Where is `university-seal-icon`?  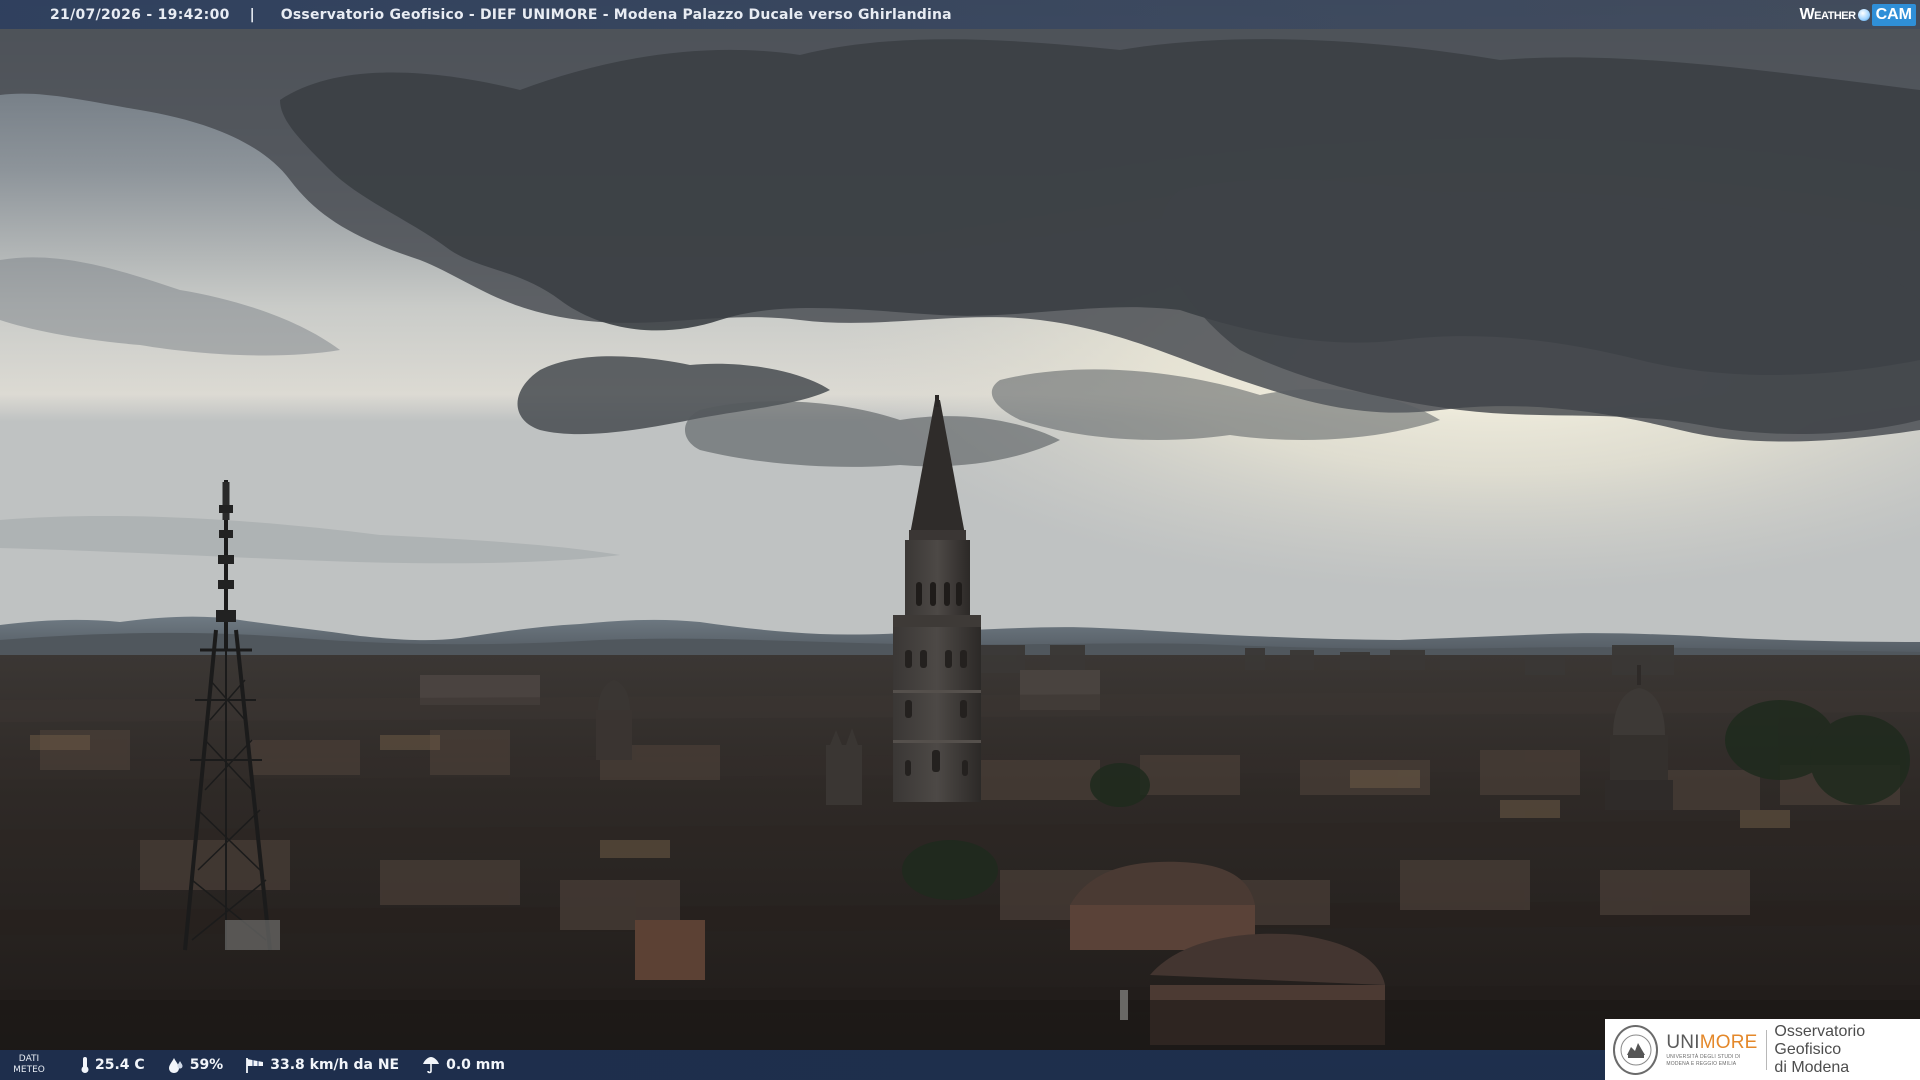
university-seal-icon is located at coordinates (1636, 1049).